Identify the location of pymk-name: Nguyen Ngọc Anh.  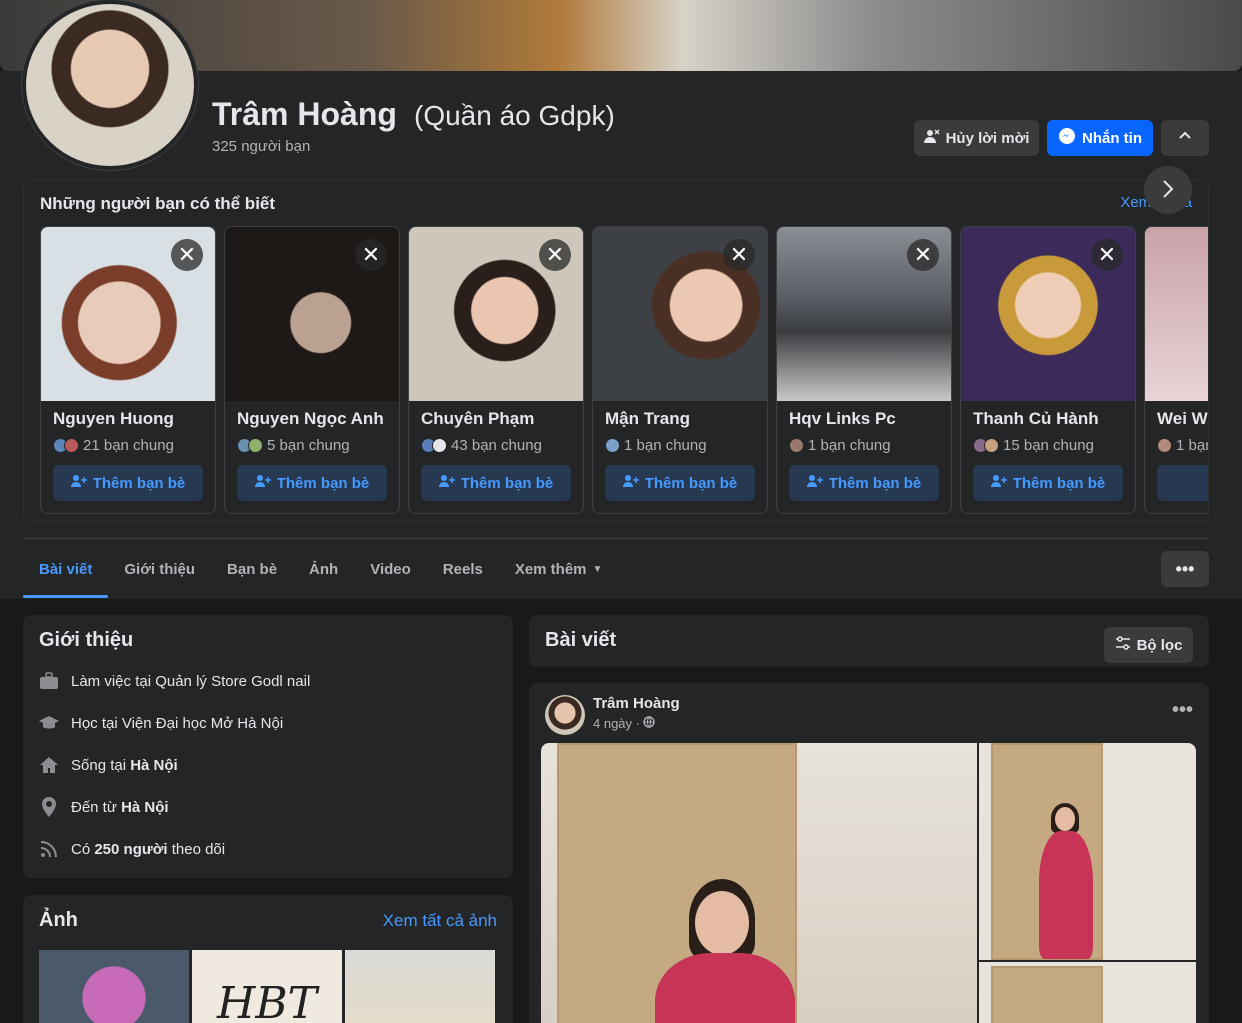
(310, 419).